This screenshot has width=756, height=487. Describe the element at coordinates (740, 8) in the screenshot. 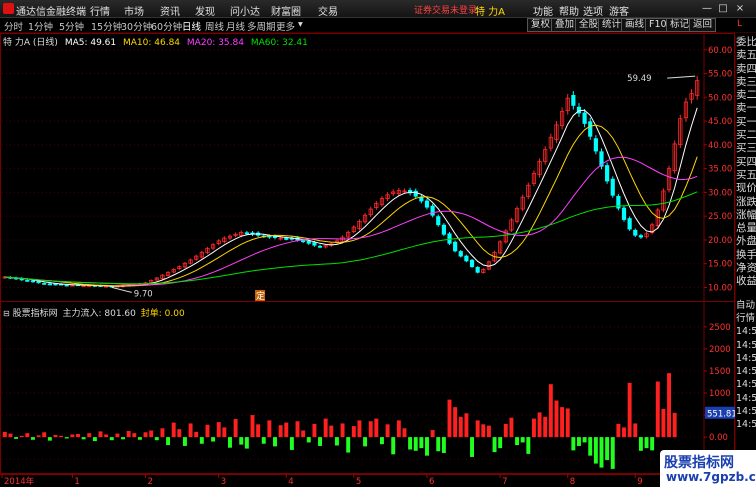

I see `close-icon: ×` at that location.